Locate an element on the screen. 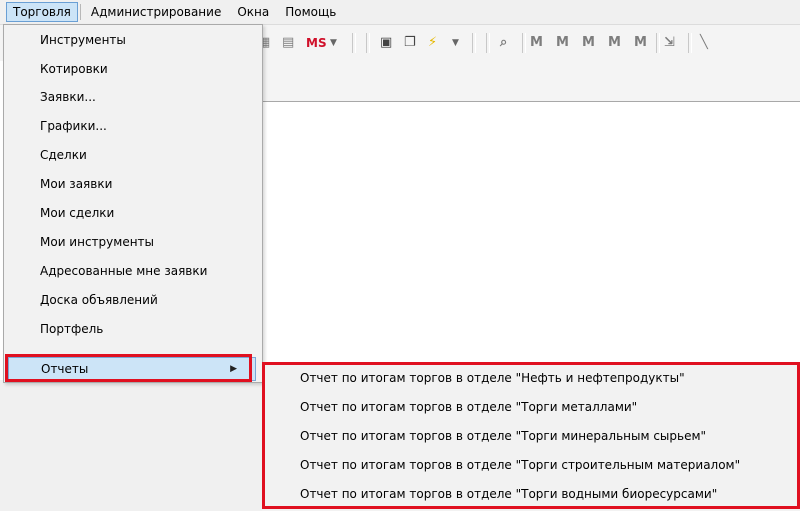  print-icon: ▤ is located at coordinates (288, 43).